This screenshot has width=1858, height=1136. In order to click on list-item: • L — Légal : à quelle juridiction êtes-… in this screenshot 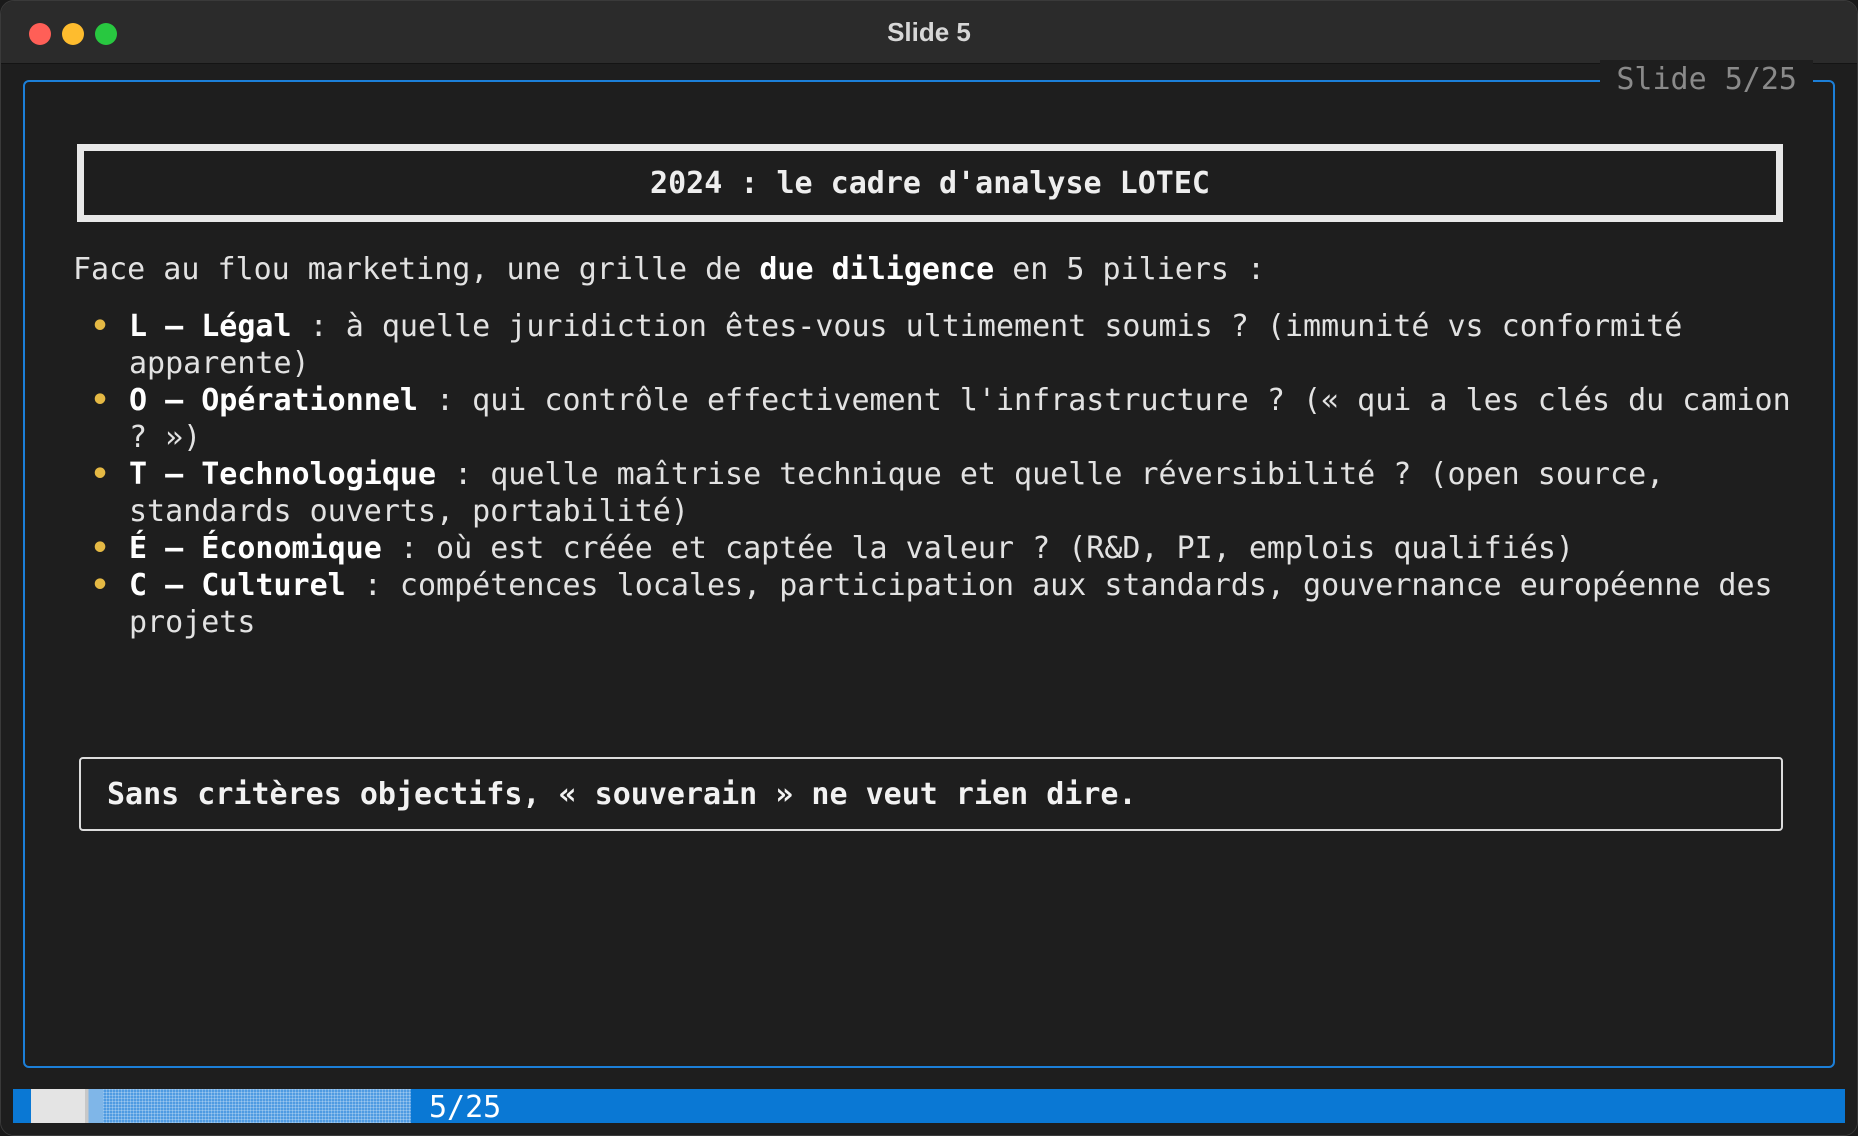, I will do `click(943, 345)`.